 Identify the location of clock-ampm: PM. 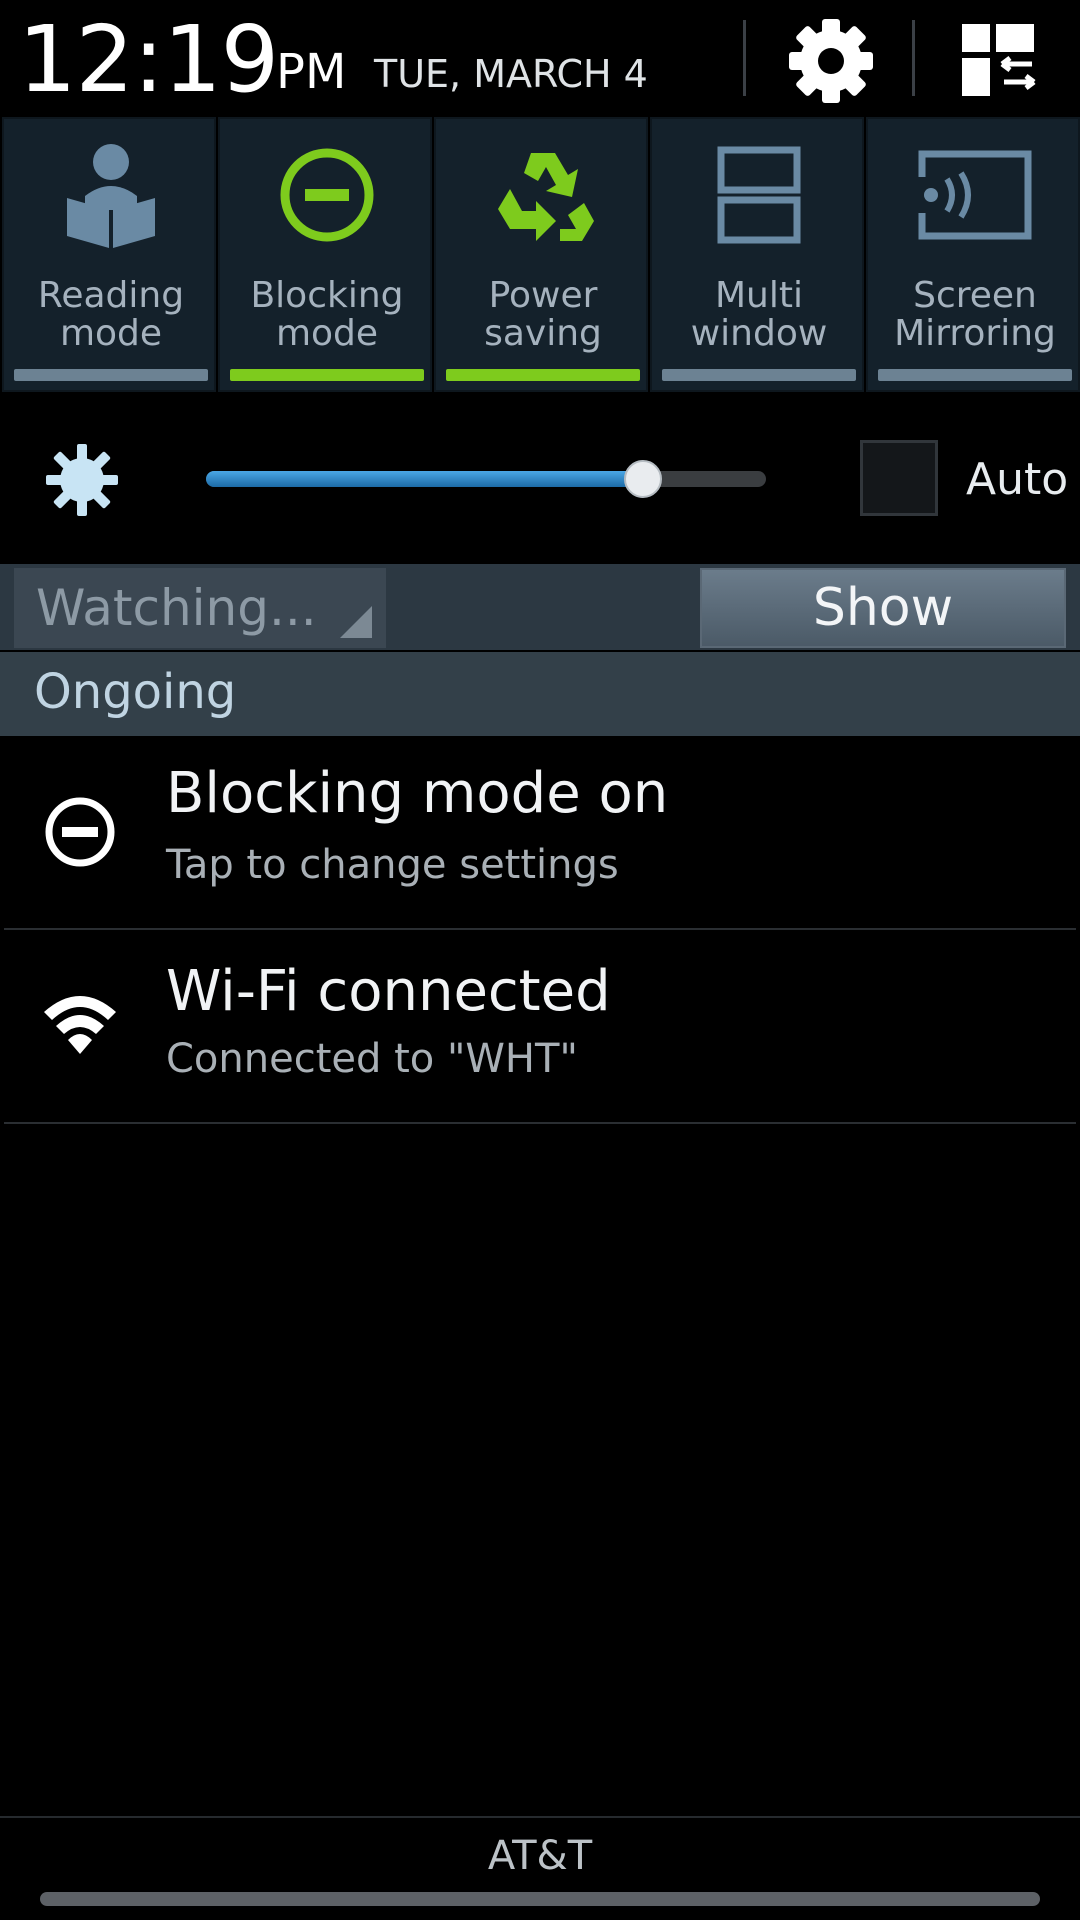
(311, 72).